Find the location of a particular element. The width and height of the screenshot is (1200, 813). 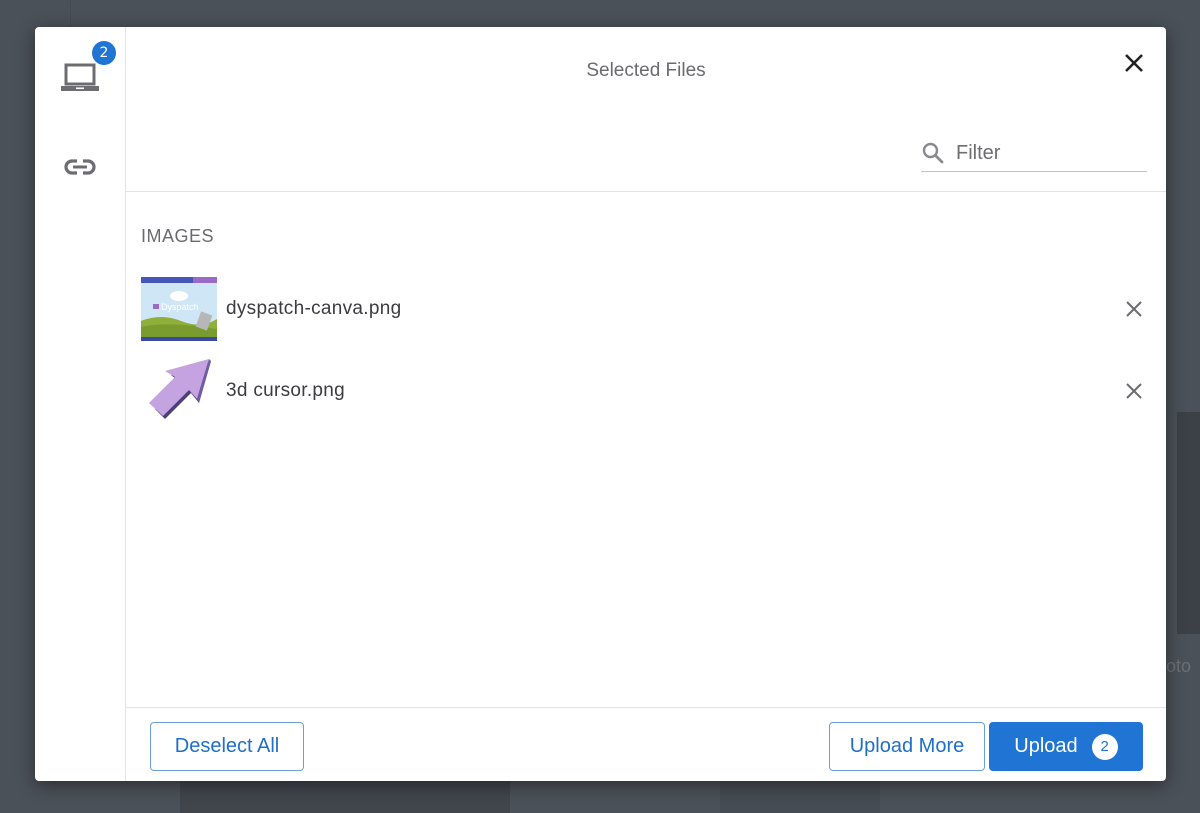

file-item: Dyspatch dyspatch-canva.png is located at coordinates (646, 309).